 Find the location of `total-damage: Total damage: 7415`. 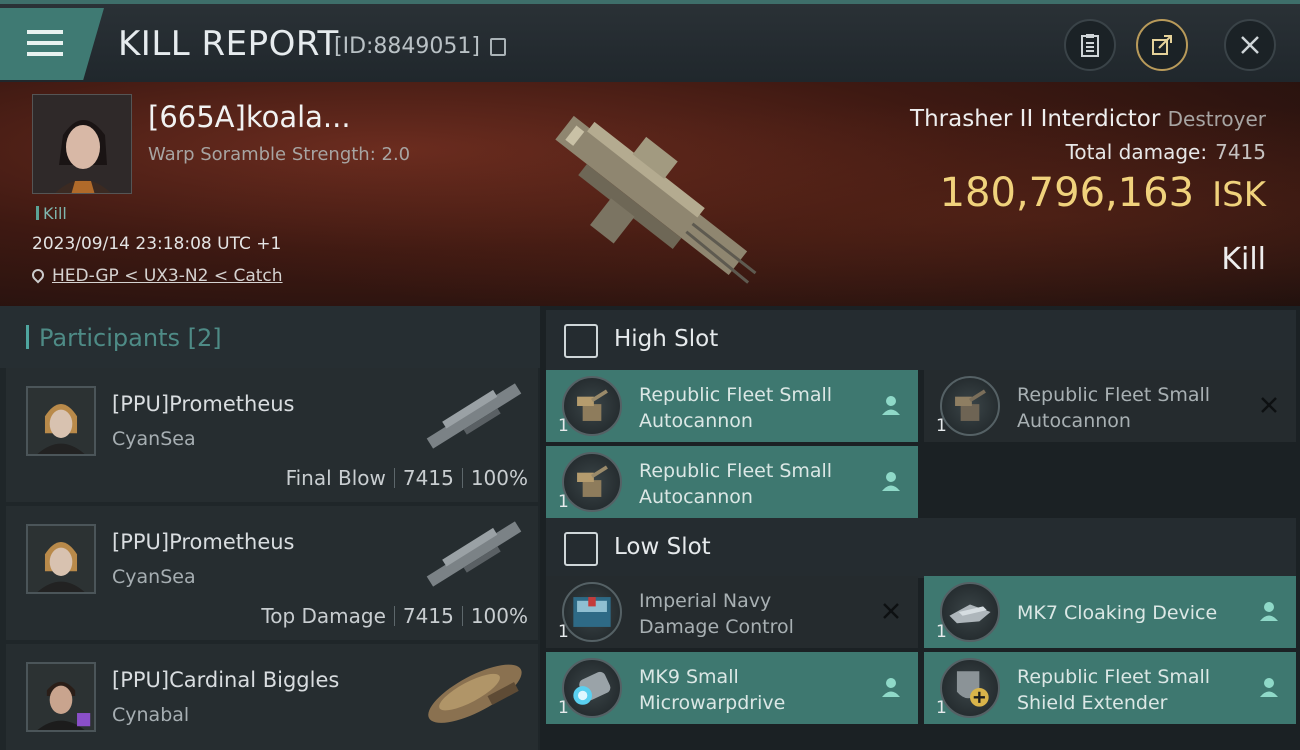

total-damage: Total damage: 7415 is located at coordinates (1166, 152).